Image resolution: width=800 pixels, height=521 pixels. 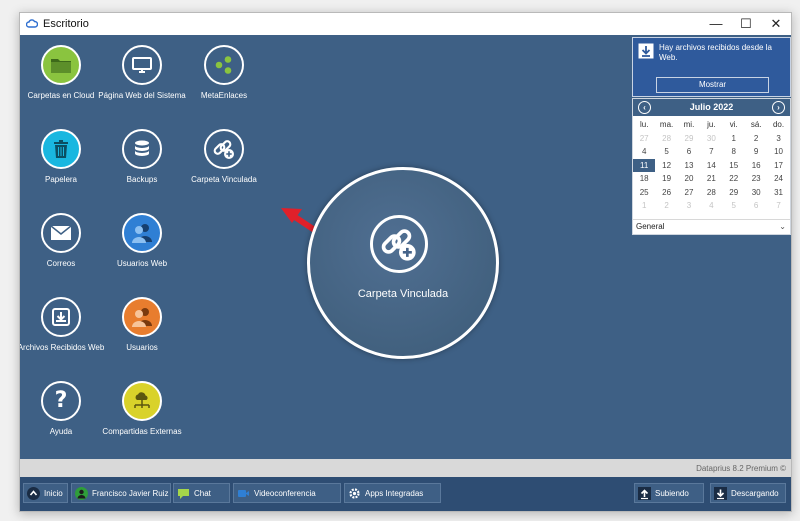 I want to click on calendar-weekday: ju., so click(x=711, y=124).